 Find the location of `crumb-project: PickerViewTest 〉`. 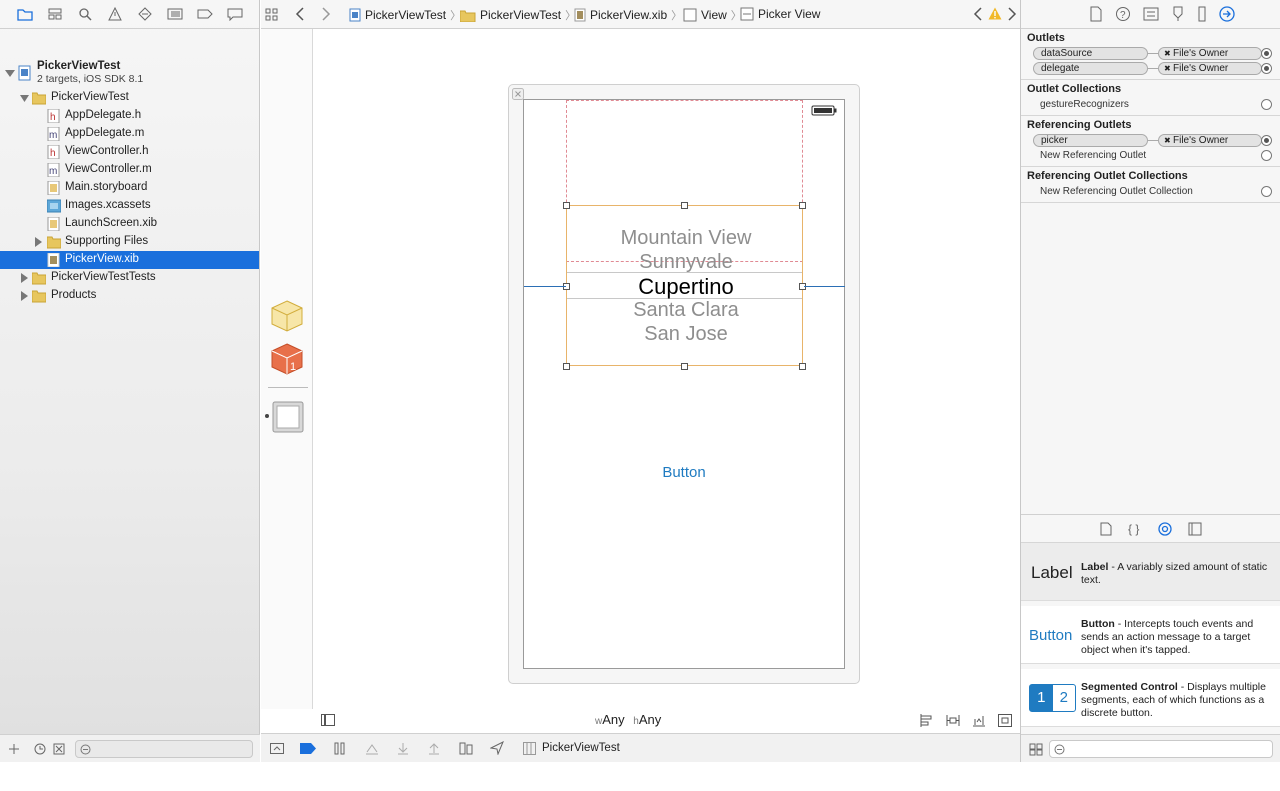

crumb-project: PickerViewTest 〉 is located at coordinates (405, 15).